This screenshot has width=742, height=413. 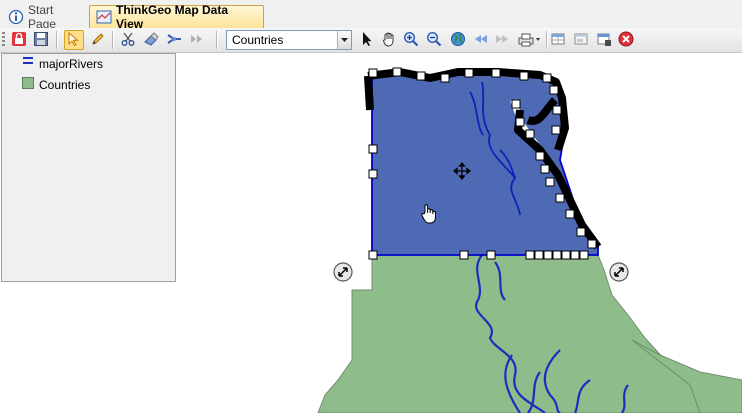 I want to click on full-extent-button, so click(x=458, y=40).